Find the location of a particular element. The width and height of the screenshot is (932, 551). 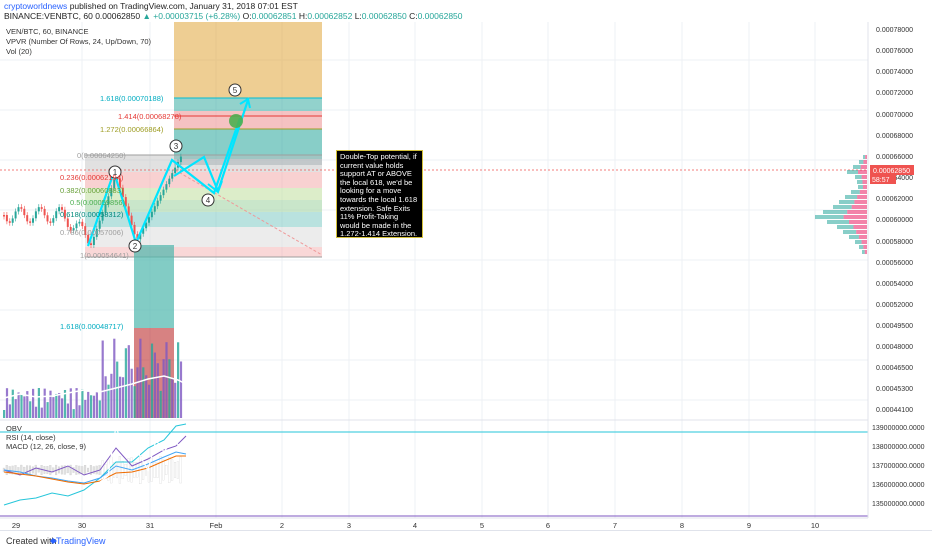

fib-extension-zones is located at coordinates (248, 93).